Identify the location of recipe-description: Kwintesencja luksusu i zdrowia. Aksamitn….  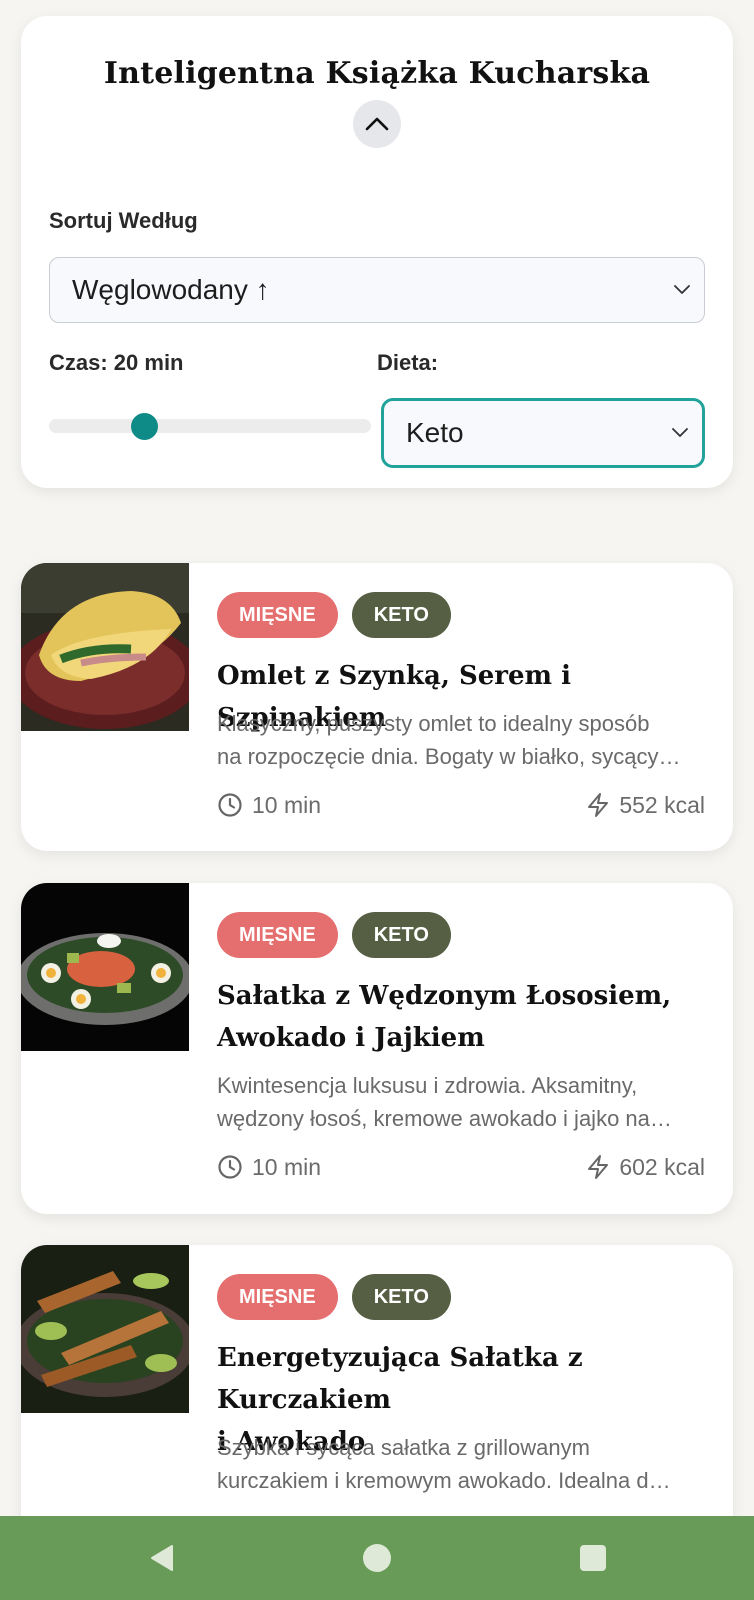
(444, 1102).